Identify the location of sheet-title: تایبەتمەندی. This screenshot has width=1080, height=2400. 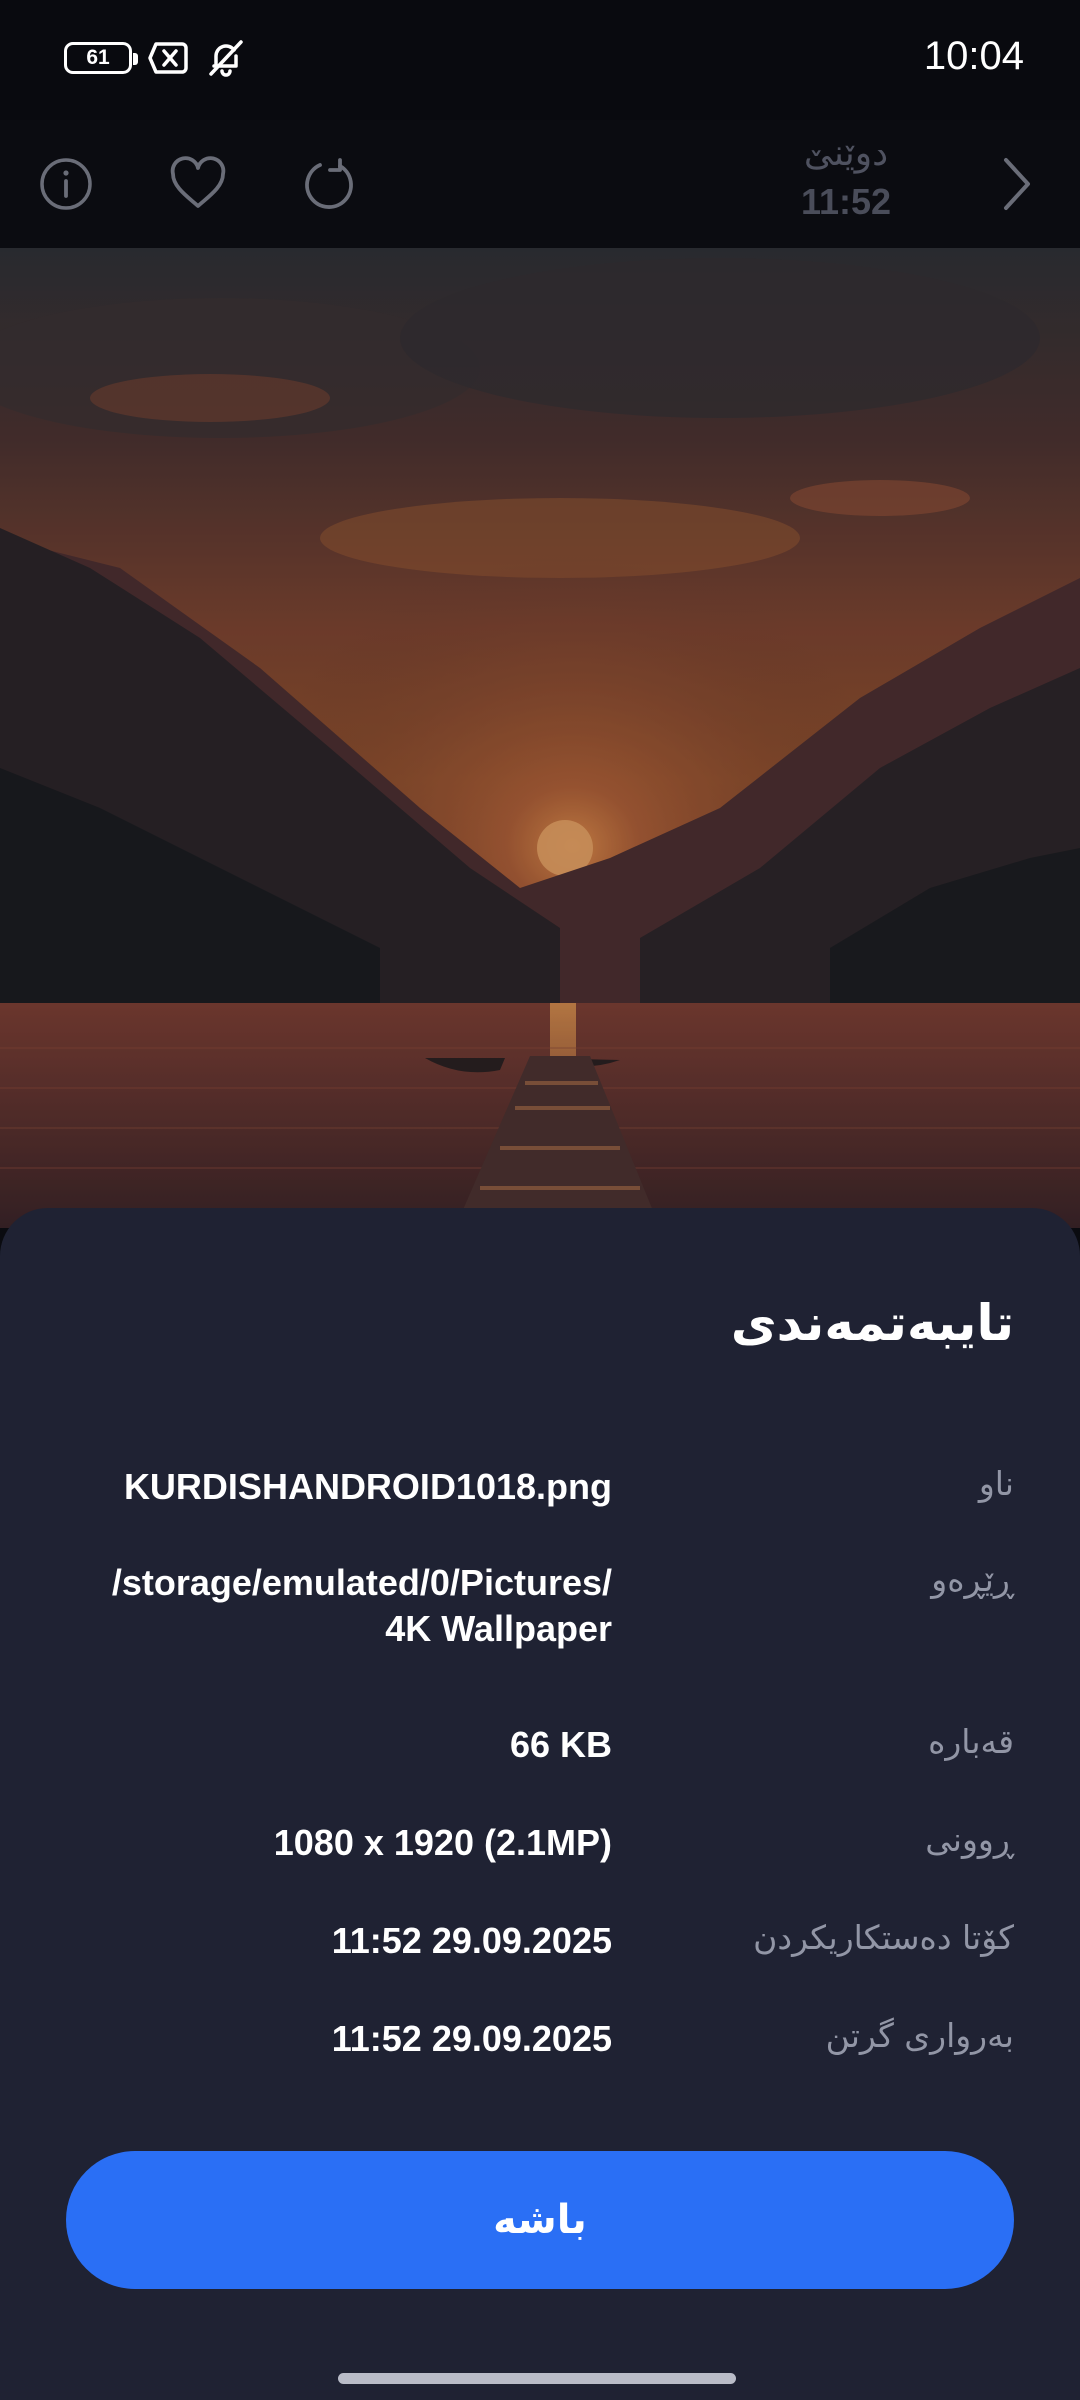
(872, 1323).